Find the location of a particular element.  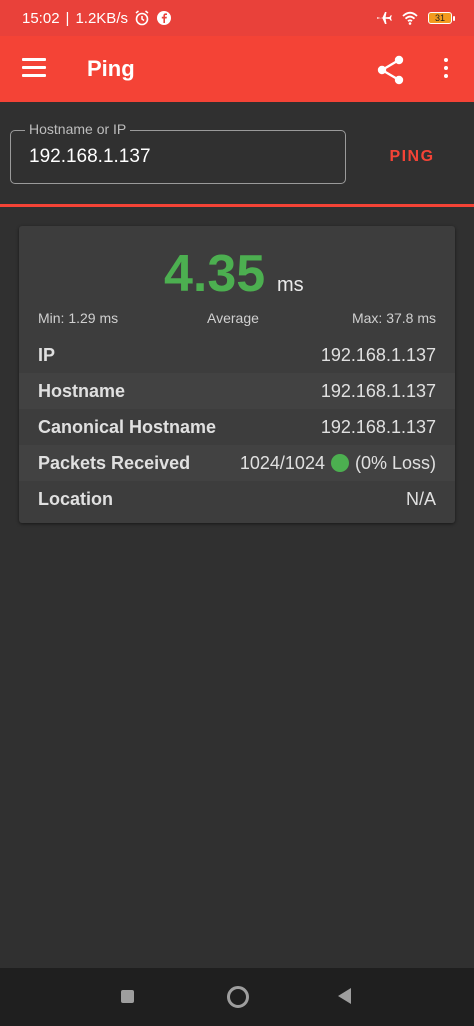

row-hostname: Hostname 192.168.1.137 is located at coordinates (237, 391).